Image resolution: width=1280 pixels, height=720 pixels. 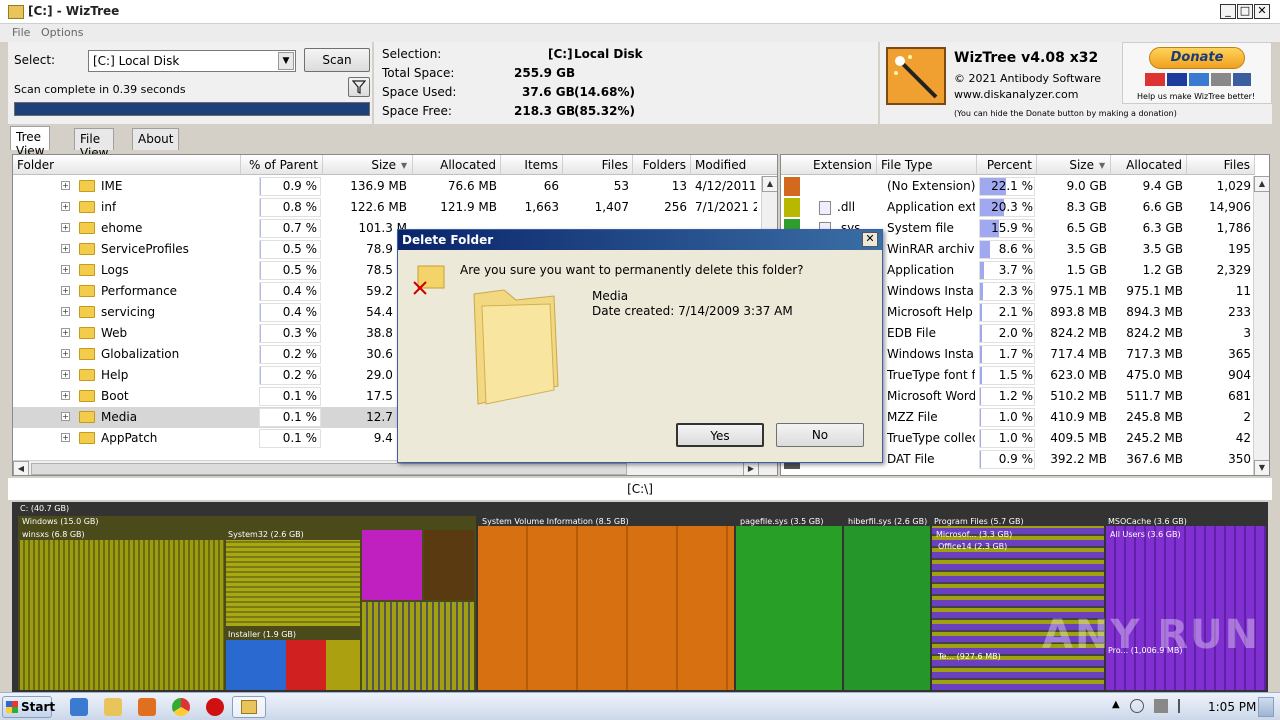 I want to click on wiztree-taskbar-button, so click(x=249, y=707).